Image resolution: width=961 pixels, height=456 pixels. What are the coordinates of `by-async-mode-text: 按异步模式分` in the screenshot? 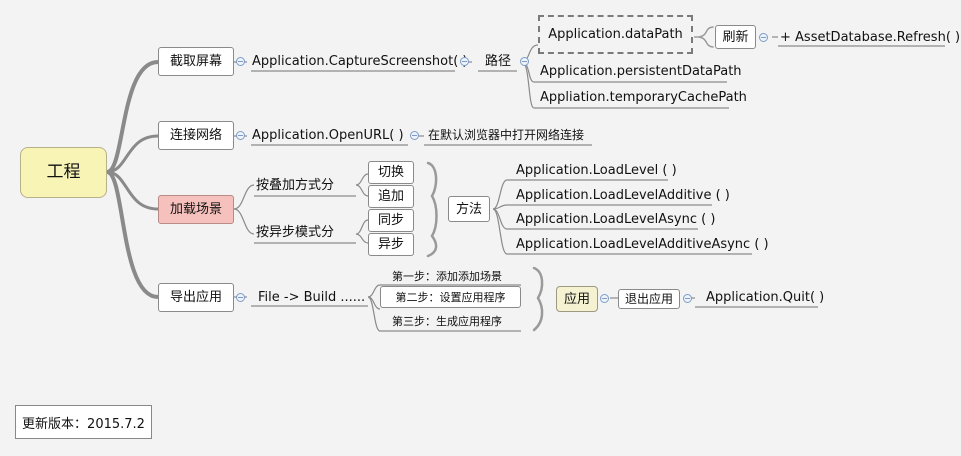 It's located at (295, 232).